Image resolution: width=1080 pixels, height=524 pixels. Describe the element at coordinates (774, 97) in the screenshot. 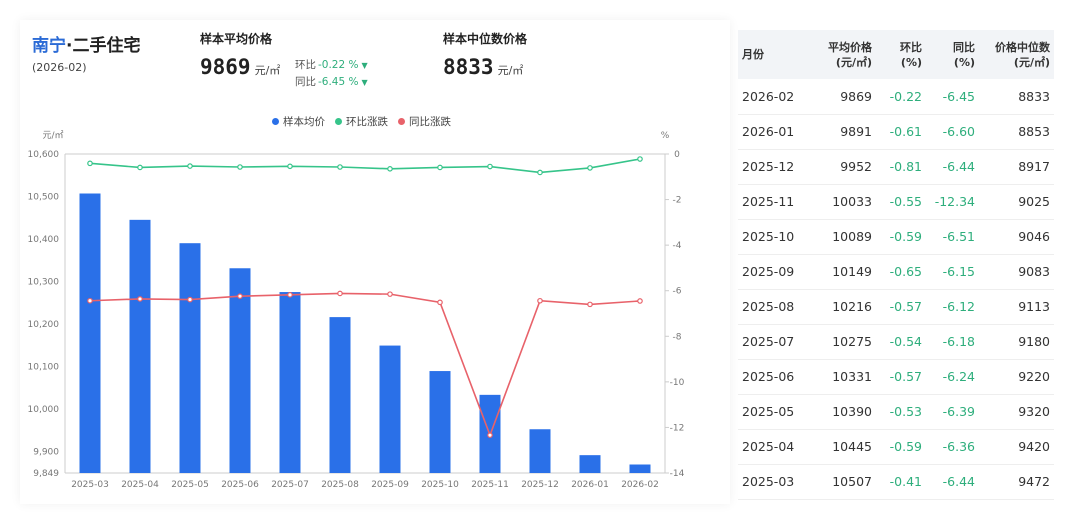

I see `table-cell: 2026-02` at that location.